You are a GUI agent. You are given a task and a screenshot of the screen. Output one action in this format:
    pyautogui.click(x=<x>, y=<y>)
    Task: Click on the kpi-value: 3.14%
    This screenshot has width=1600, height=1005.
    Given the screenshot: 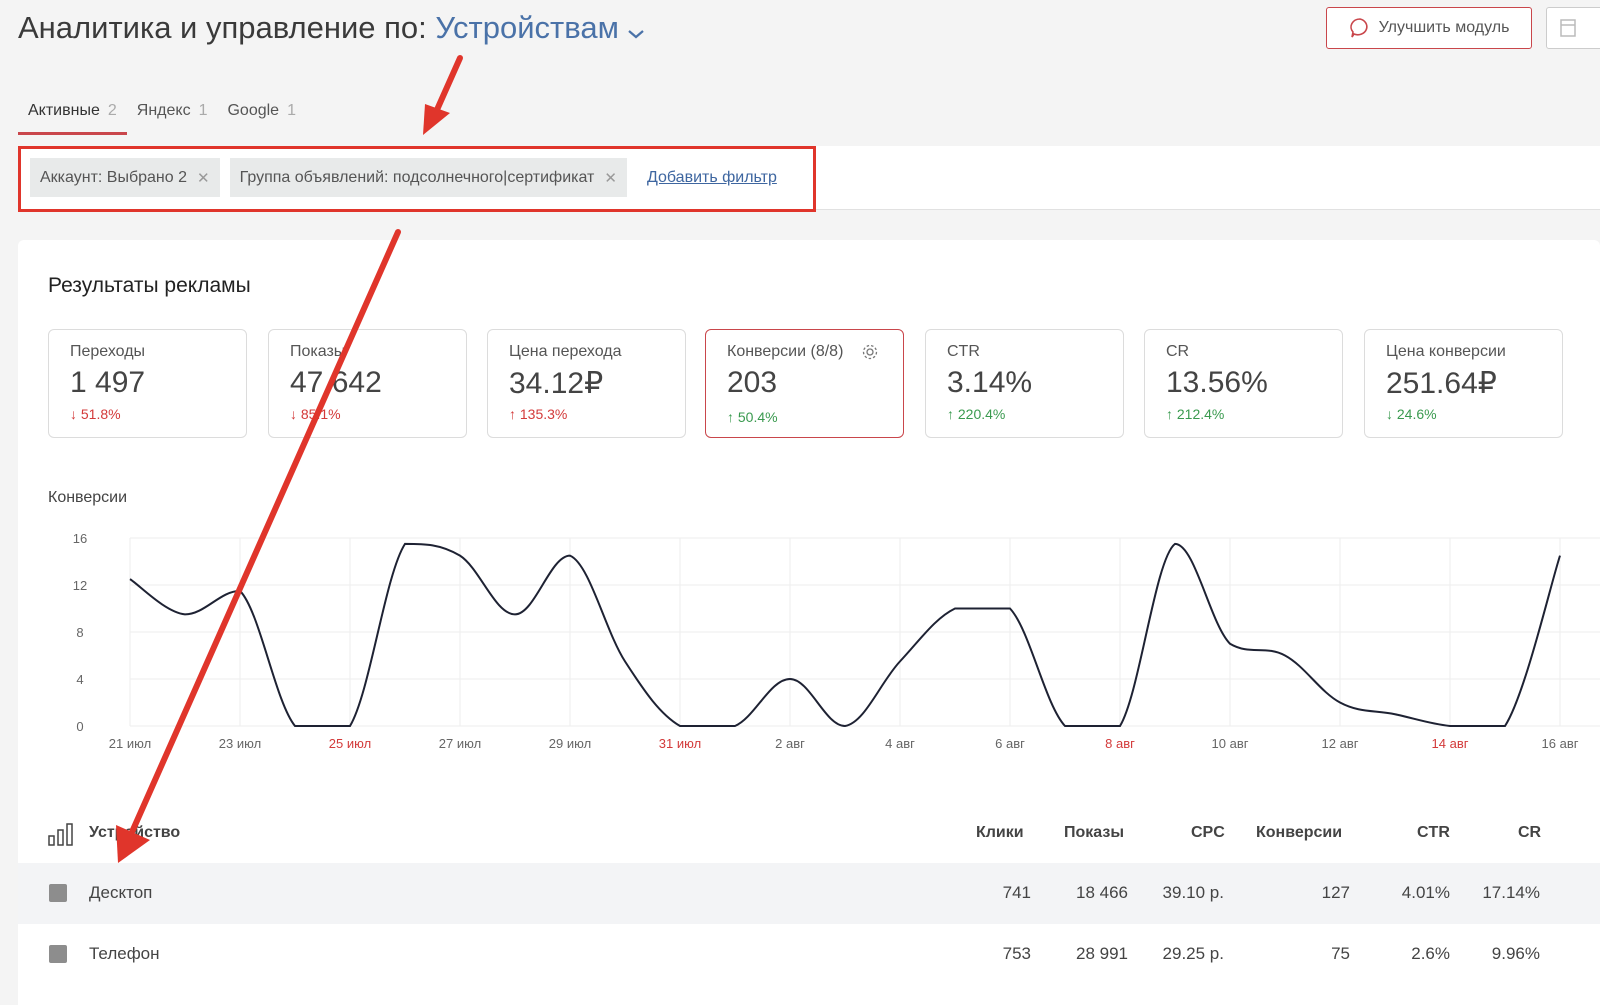 What is the action you would take?
    pyautogui.click(x=990, y=382)
    